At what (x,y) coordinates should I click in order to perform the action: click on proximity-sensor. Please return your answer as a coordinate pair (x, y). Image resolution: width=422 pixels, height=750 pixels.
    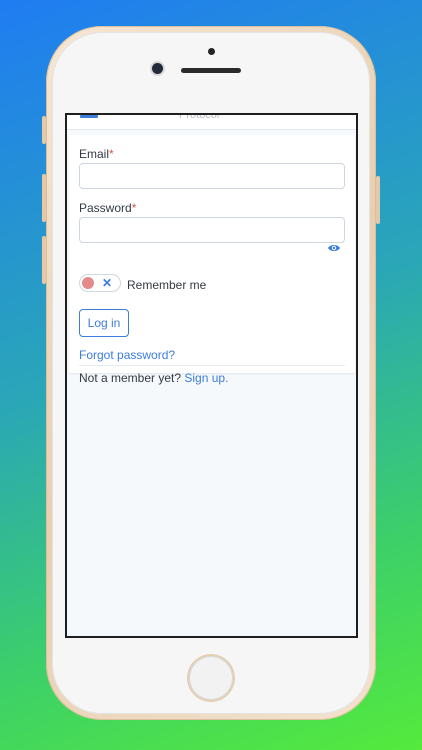
    Looking at the image, I should click on (211, 51).